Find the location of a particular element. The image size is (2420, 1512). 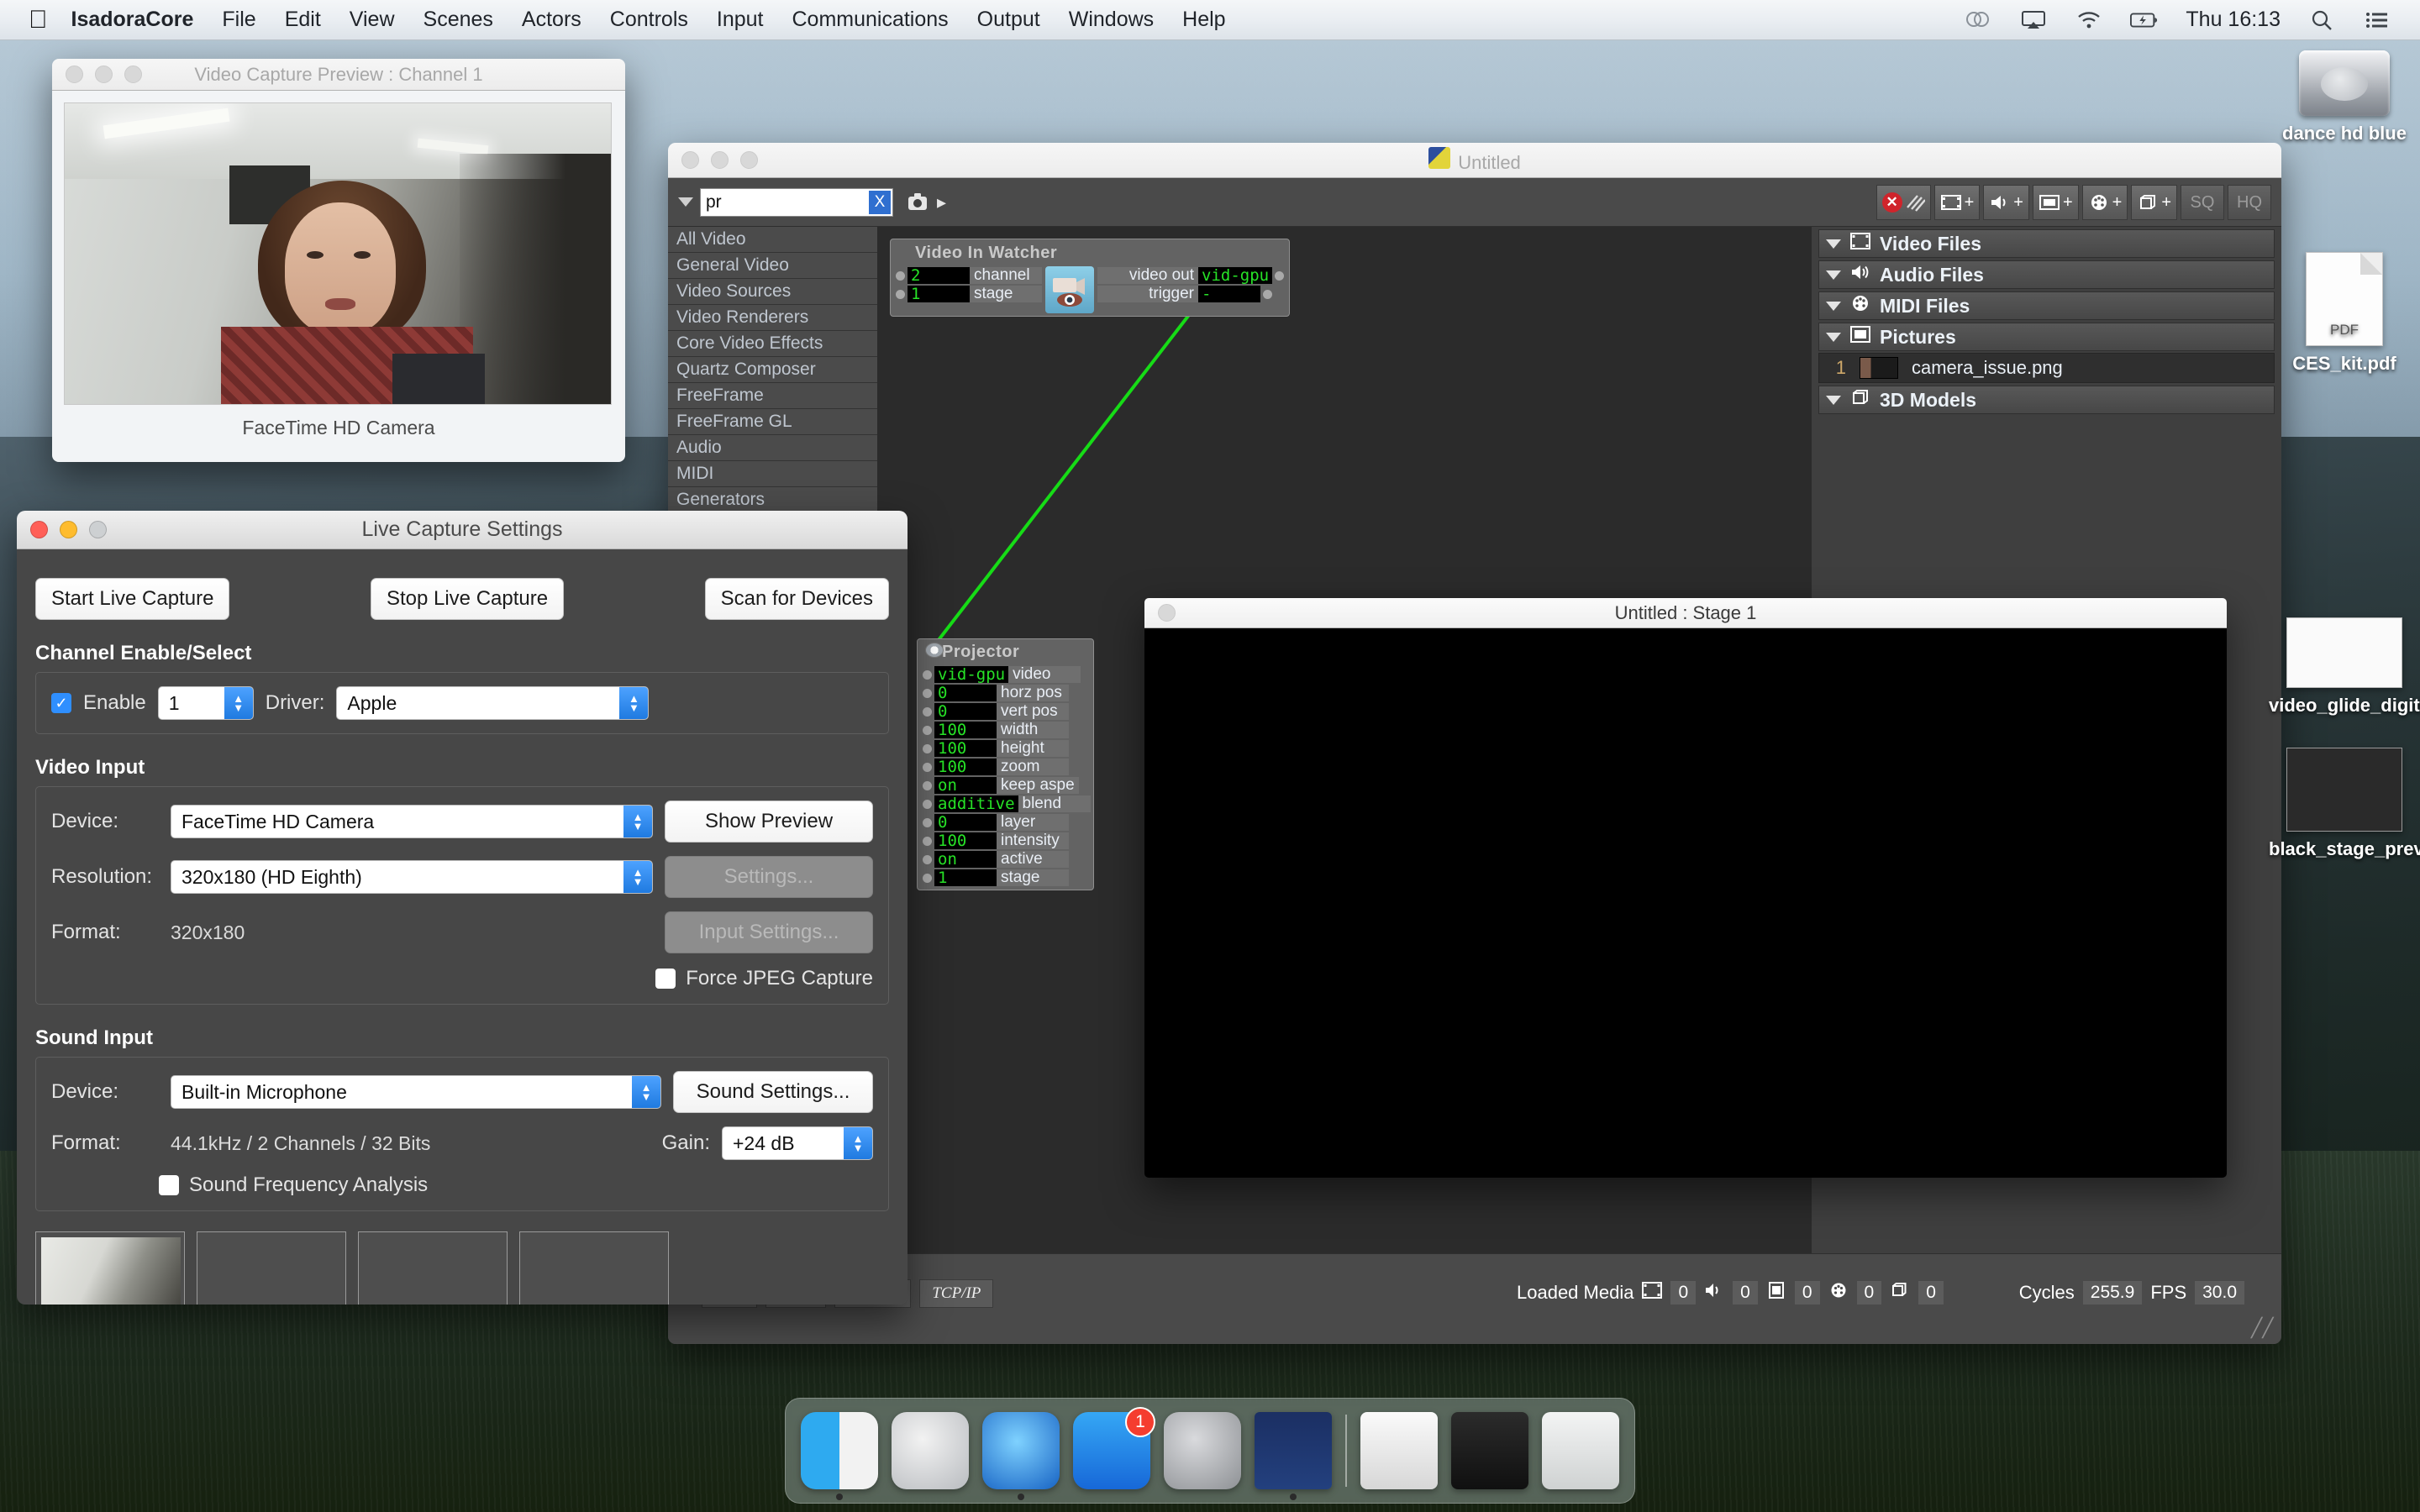

menu-item-communications: Communications is located at coordinates (870, 20).